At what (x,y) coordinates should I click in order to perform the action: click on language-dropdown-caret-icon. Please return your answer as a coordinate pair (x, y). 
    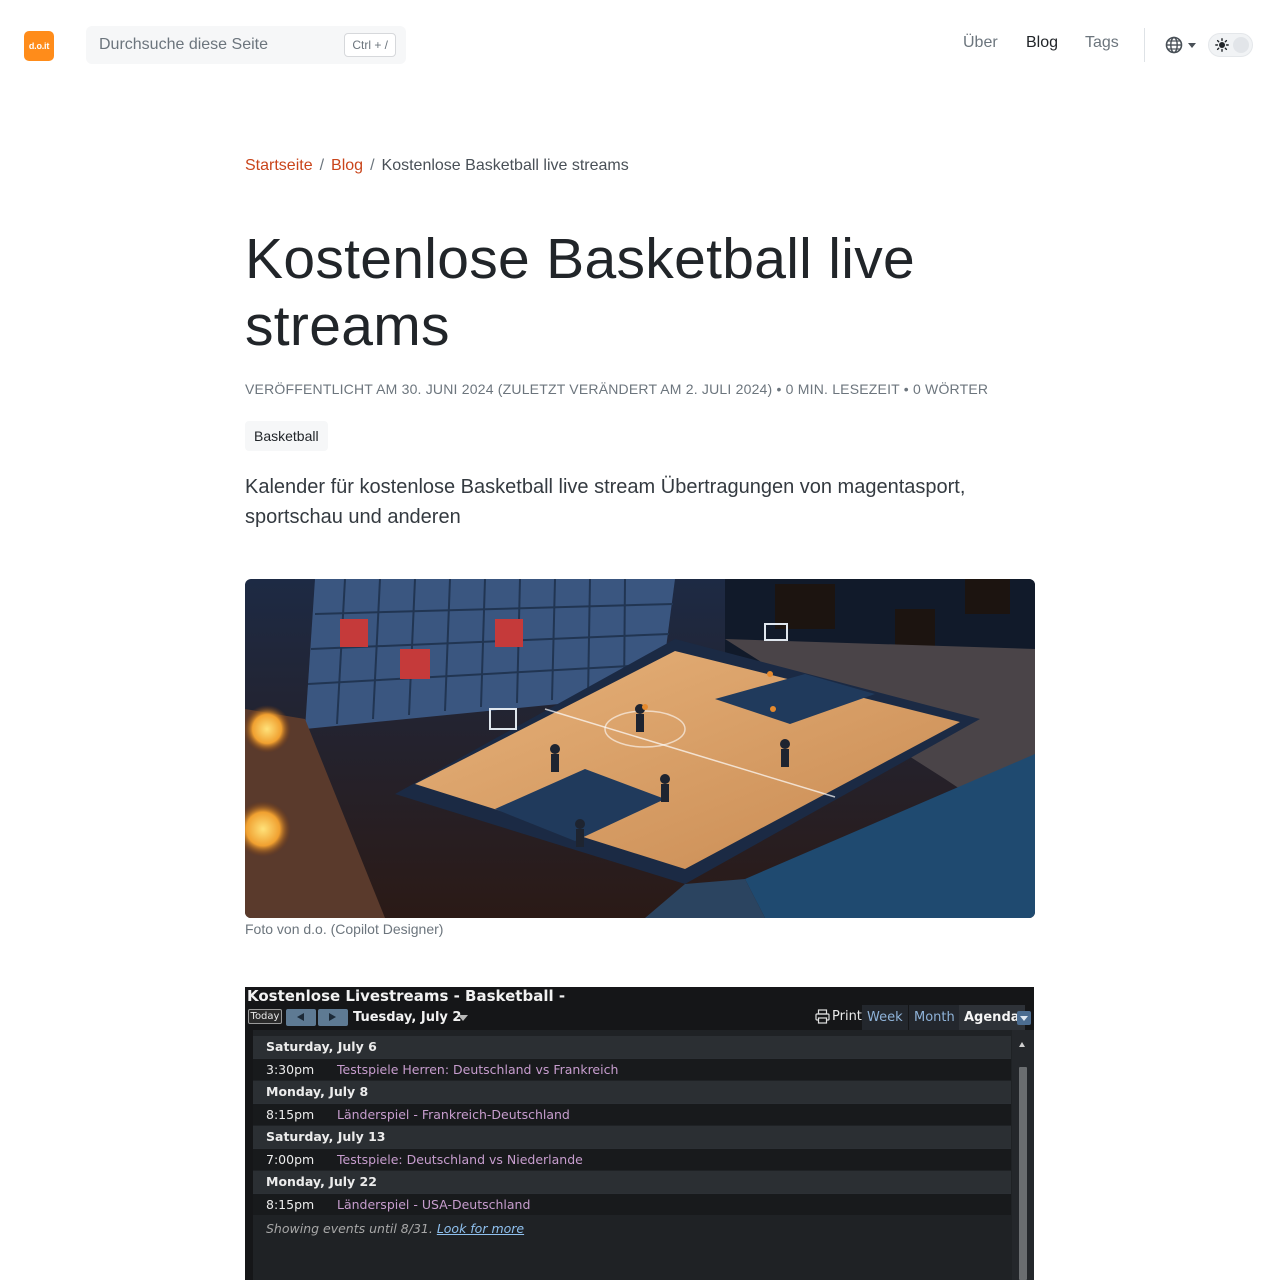
    Looking at the image, I should click on (1192, 45).